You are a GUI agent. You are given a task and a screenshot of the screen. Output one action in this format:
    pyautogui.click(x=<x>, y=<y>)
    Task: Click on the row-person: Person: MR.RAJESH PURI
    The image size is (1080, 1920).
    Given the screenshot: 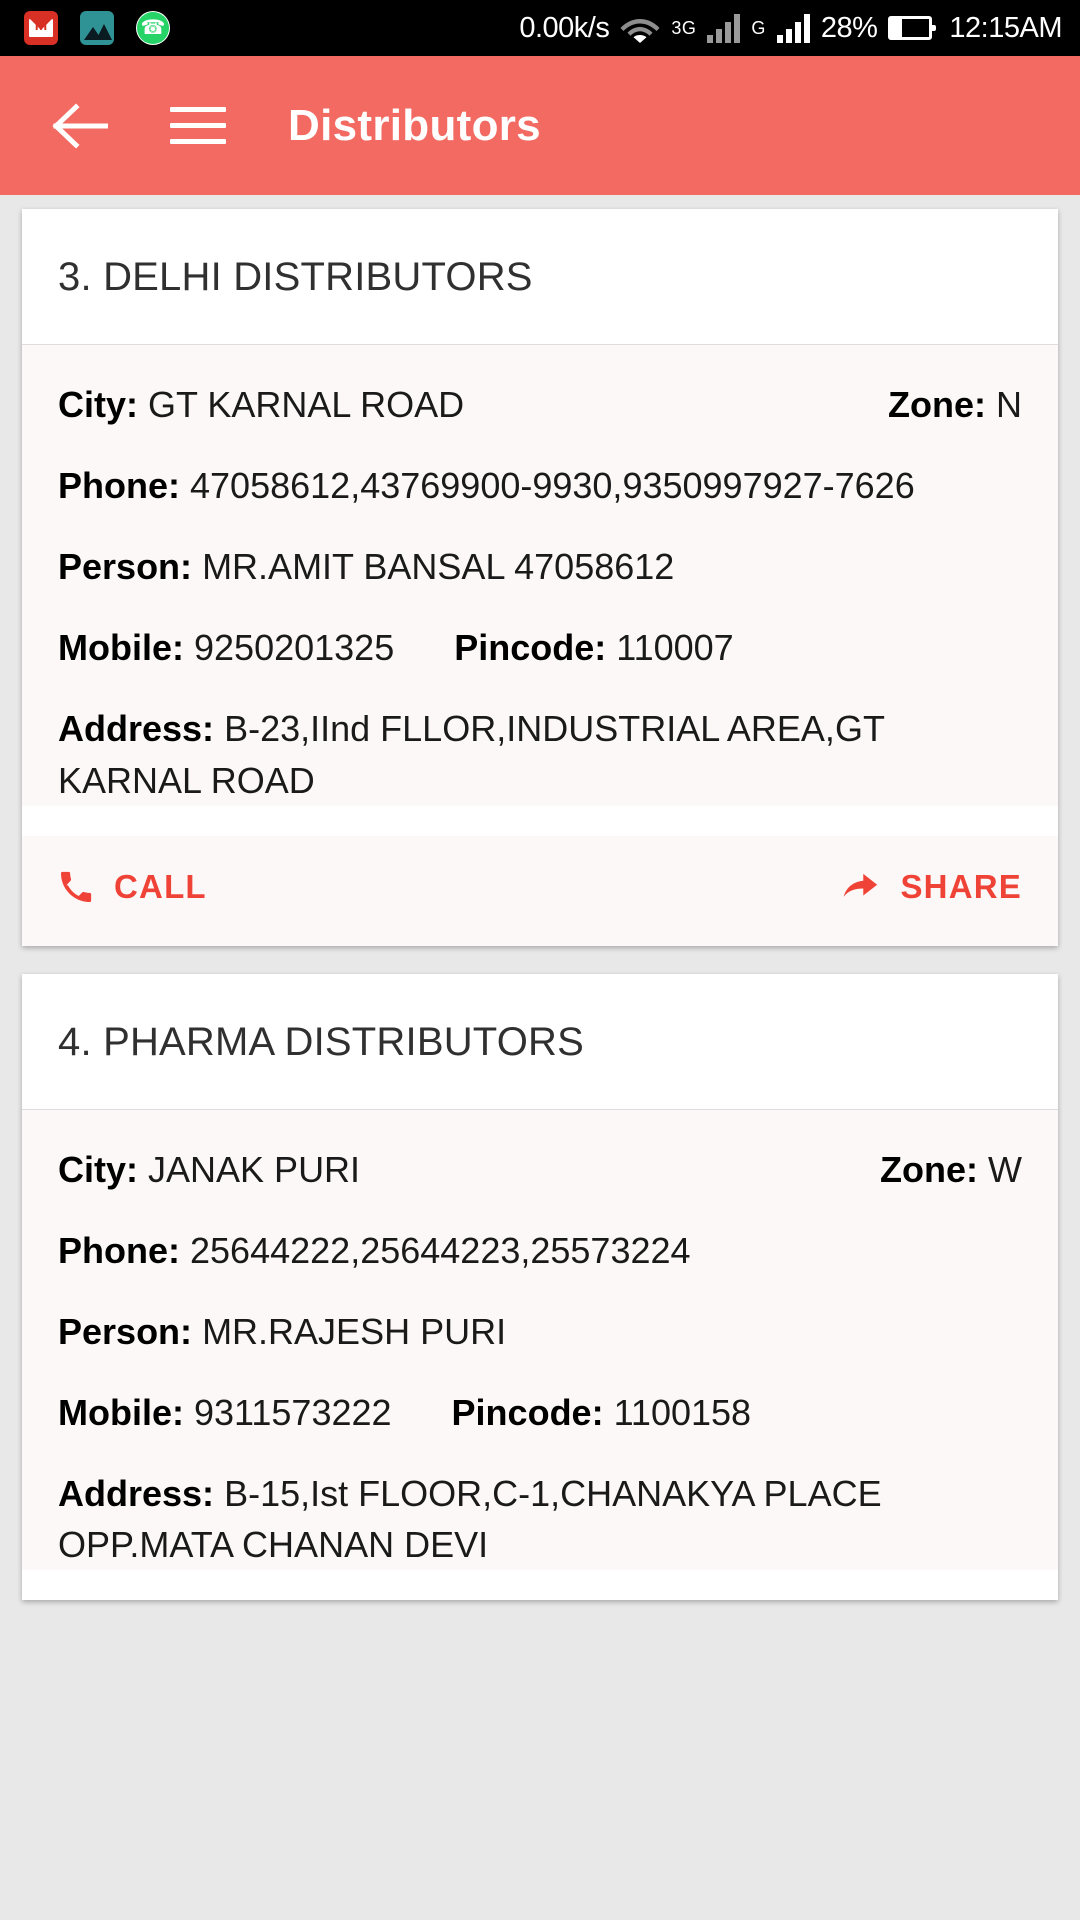 What is the action you would take?
    pyautogui.click(x=540, y=1331)
    